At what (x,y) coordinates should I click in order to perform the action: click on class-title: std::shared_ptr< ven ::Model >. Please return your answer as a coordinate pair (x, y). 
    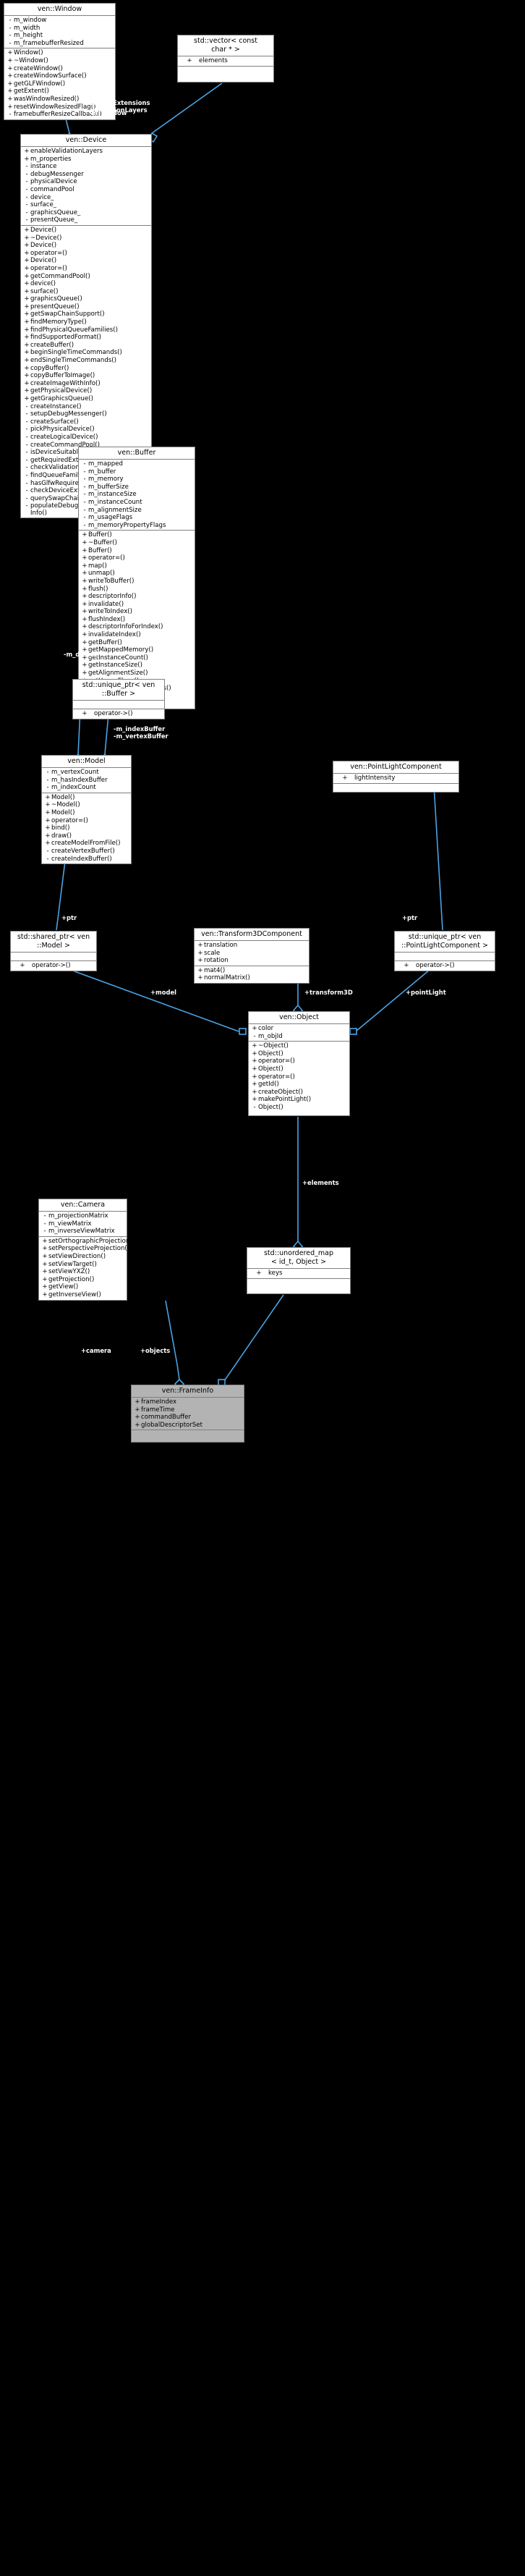
    Looking at the image, I should click on (53, 943).